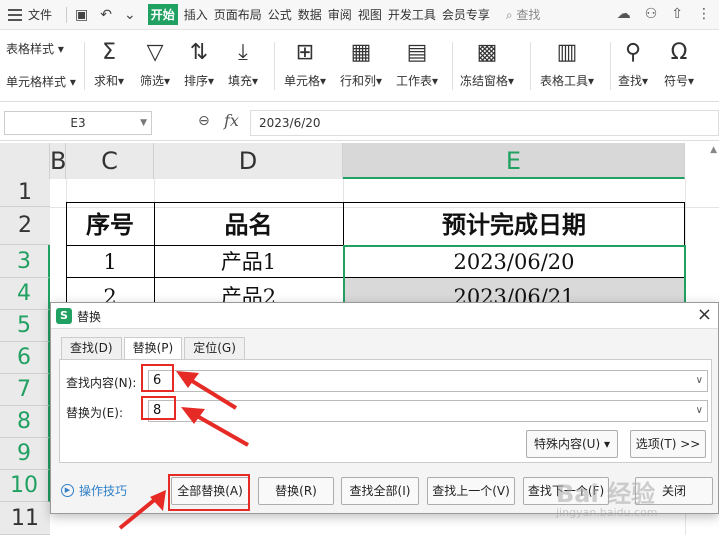 This screenshot has height=537, width=719. What do you see at coordinates (523, 14) in the screenshot?
I see `menu-search: ⌕ 查找` at bounding box center [523, 14].